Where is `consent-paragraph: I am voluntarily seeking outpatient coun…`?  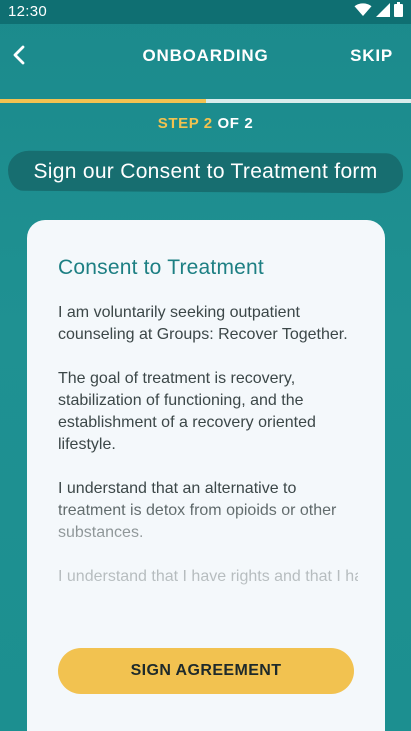
consent-paragraph: I am voluntarily seeking outpatient coun… is located at coordinates (203, 323).